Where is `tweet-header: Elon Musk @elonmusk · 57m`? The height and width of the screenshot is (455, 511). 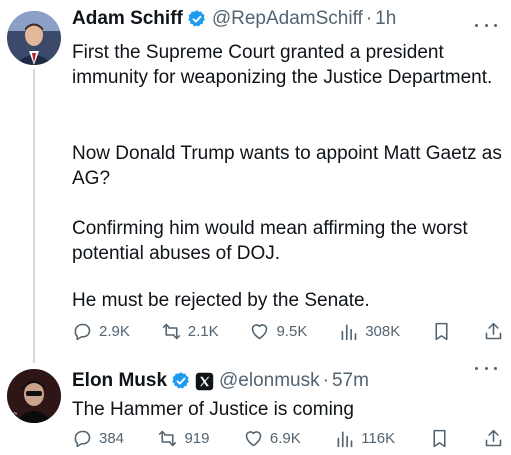 tweet-header: Elon Musk @elonmusk · 57m is located at coordinates (220, 381).